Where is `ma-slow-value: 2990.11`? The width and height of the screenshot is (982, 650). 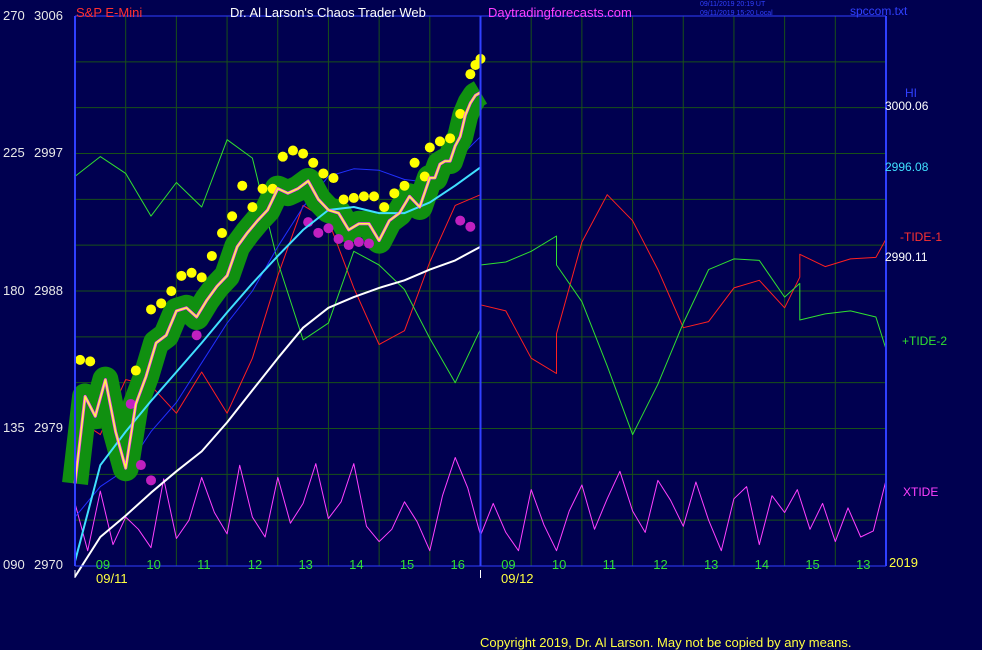 ma-slow-value: 2990.11 is located at coordinates (906, 257).